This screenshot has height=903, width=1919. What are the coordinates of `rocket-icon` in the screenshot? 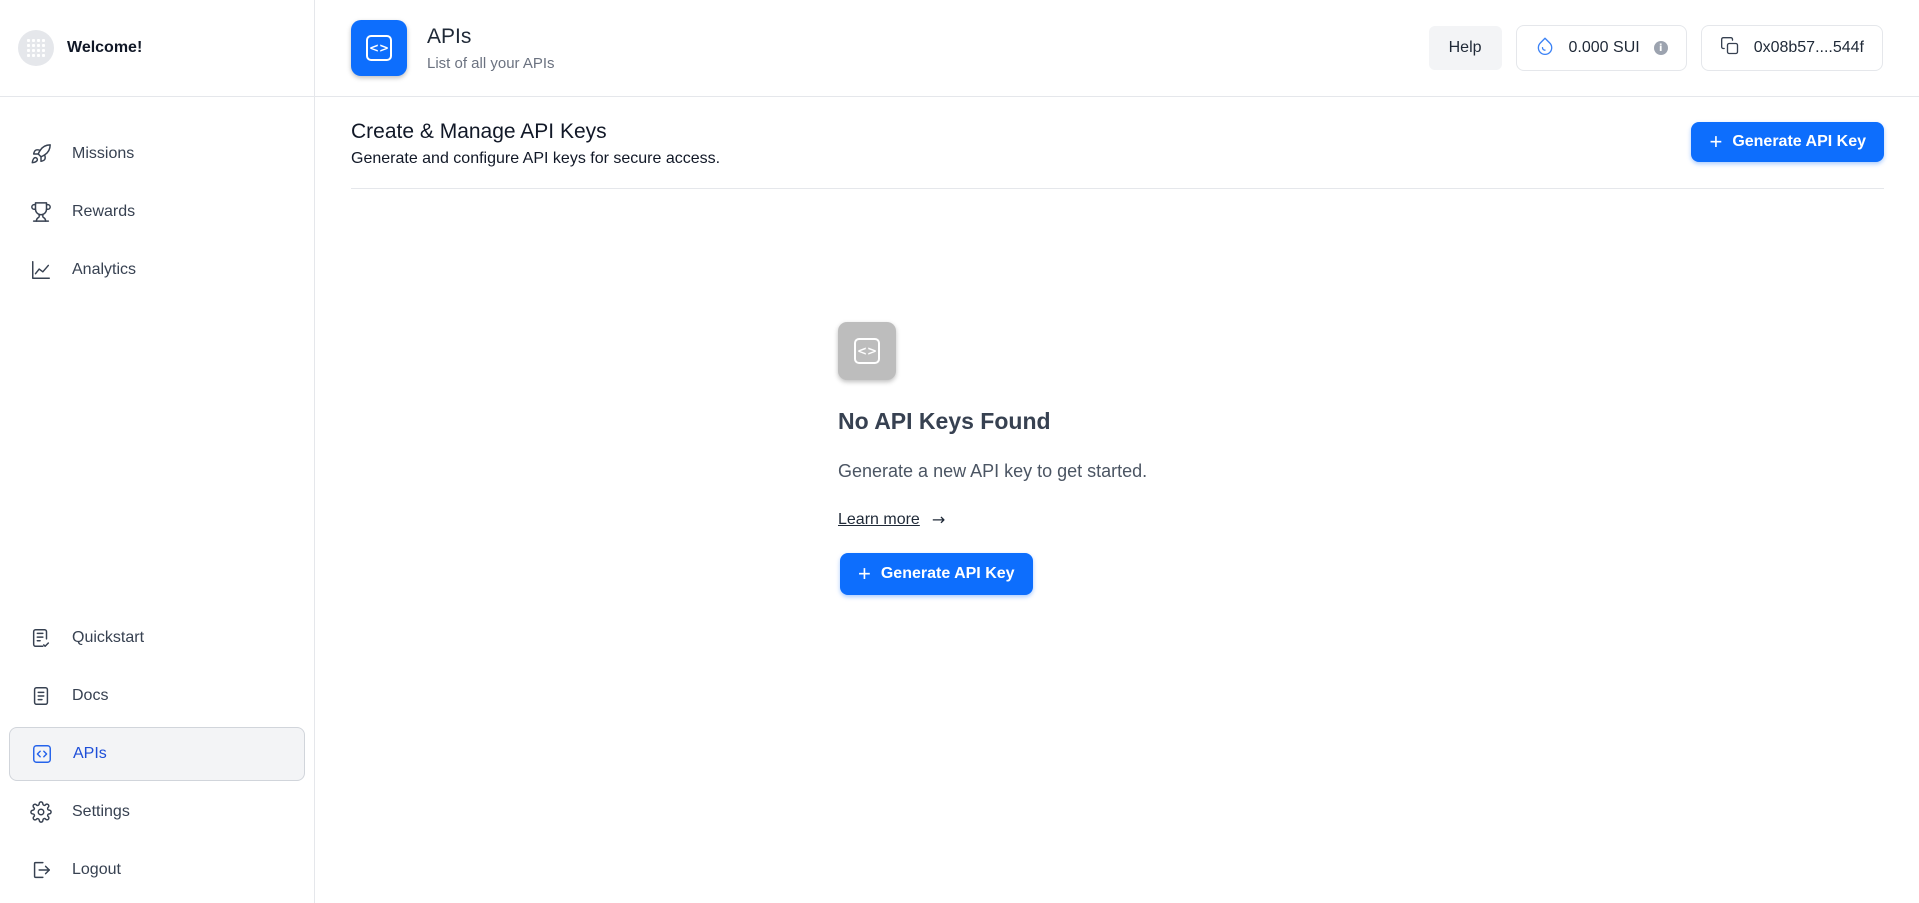 It's located at (41, 154).